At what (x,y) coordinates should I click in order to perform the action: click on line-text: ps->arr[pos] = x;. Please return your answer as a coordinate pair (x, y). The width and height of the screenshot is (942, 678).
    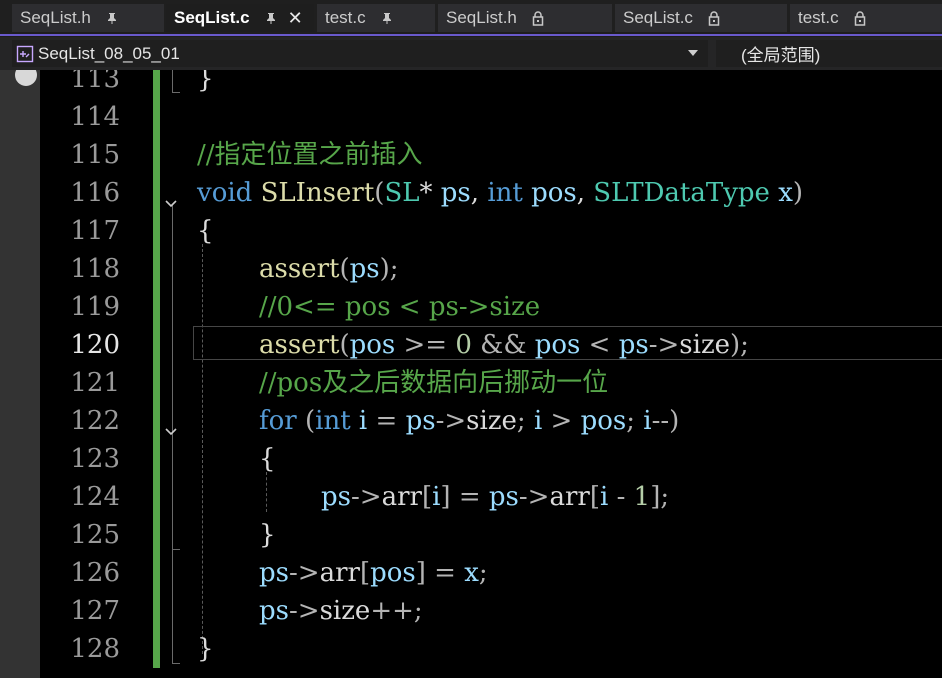
    Looking at the image, I should click on (373, 573).